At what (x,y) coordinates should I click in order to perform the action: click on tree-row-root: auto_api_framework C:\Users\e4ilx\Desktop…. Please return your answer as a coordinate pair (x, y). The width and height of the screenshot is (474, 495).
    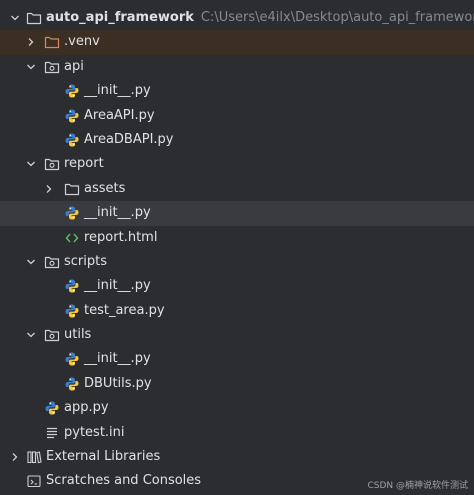
    Looking at the image, I should click on (237, 18).